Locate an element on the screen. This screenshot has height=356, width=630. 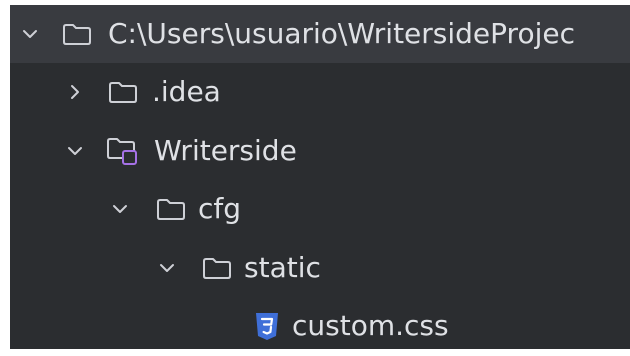
tree-item-label: static is located at coordinates (282, 267).